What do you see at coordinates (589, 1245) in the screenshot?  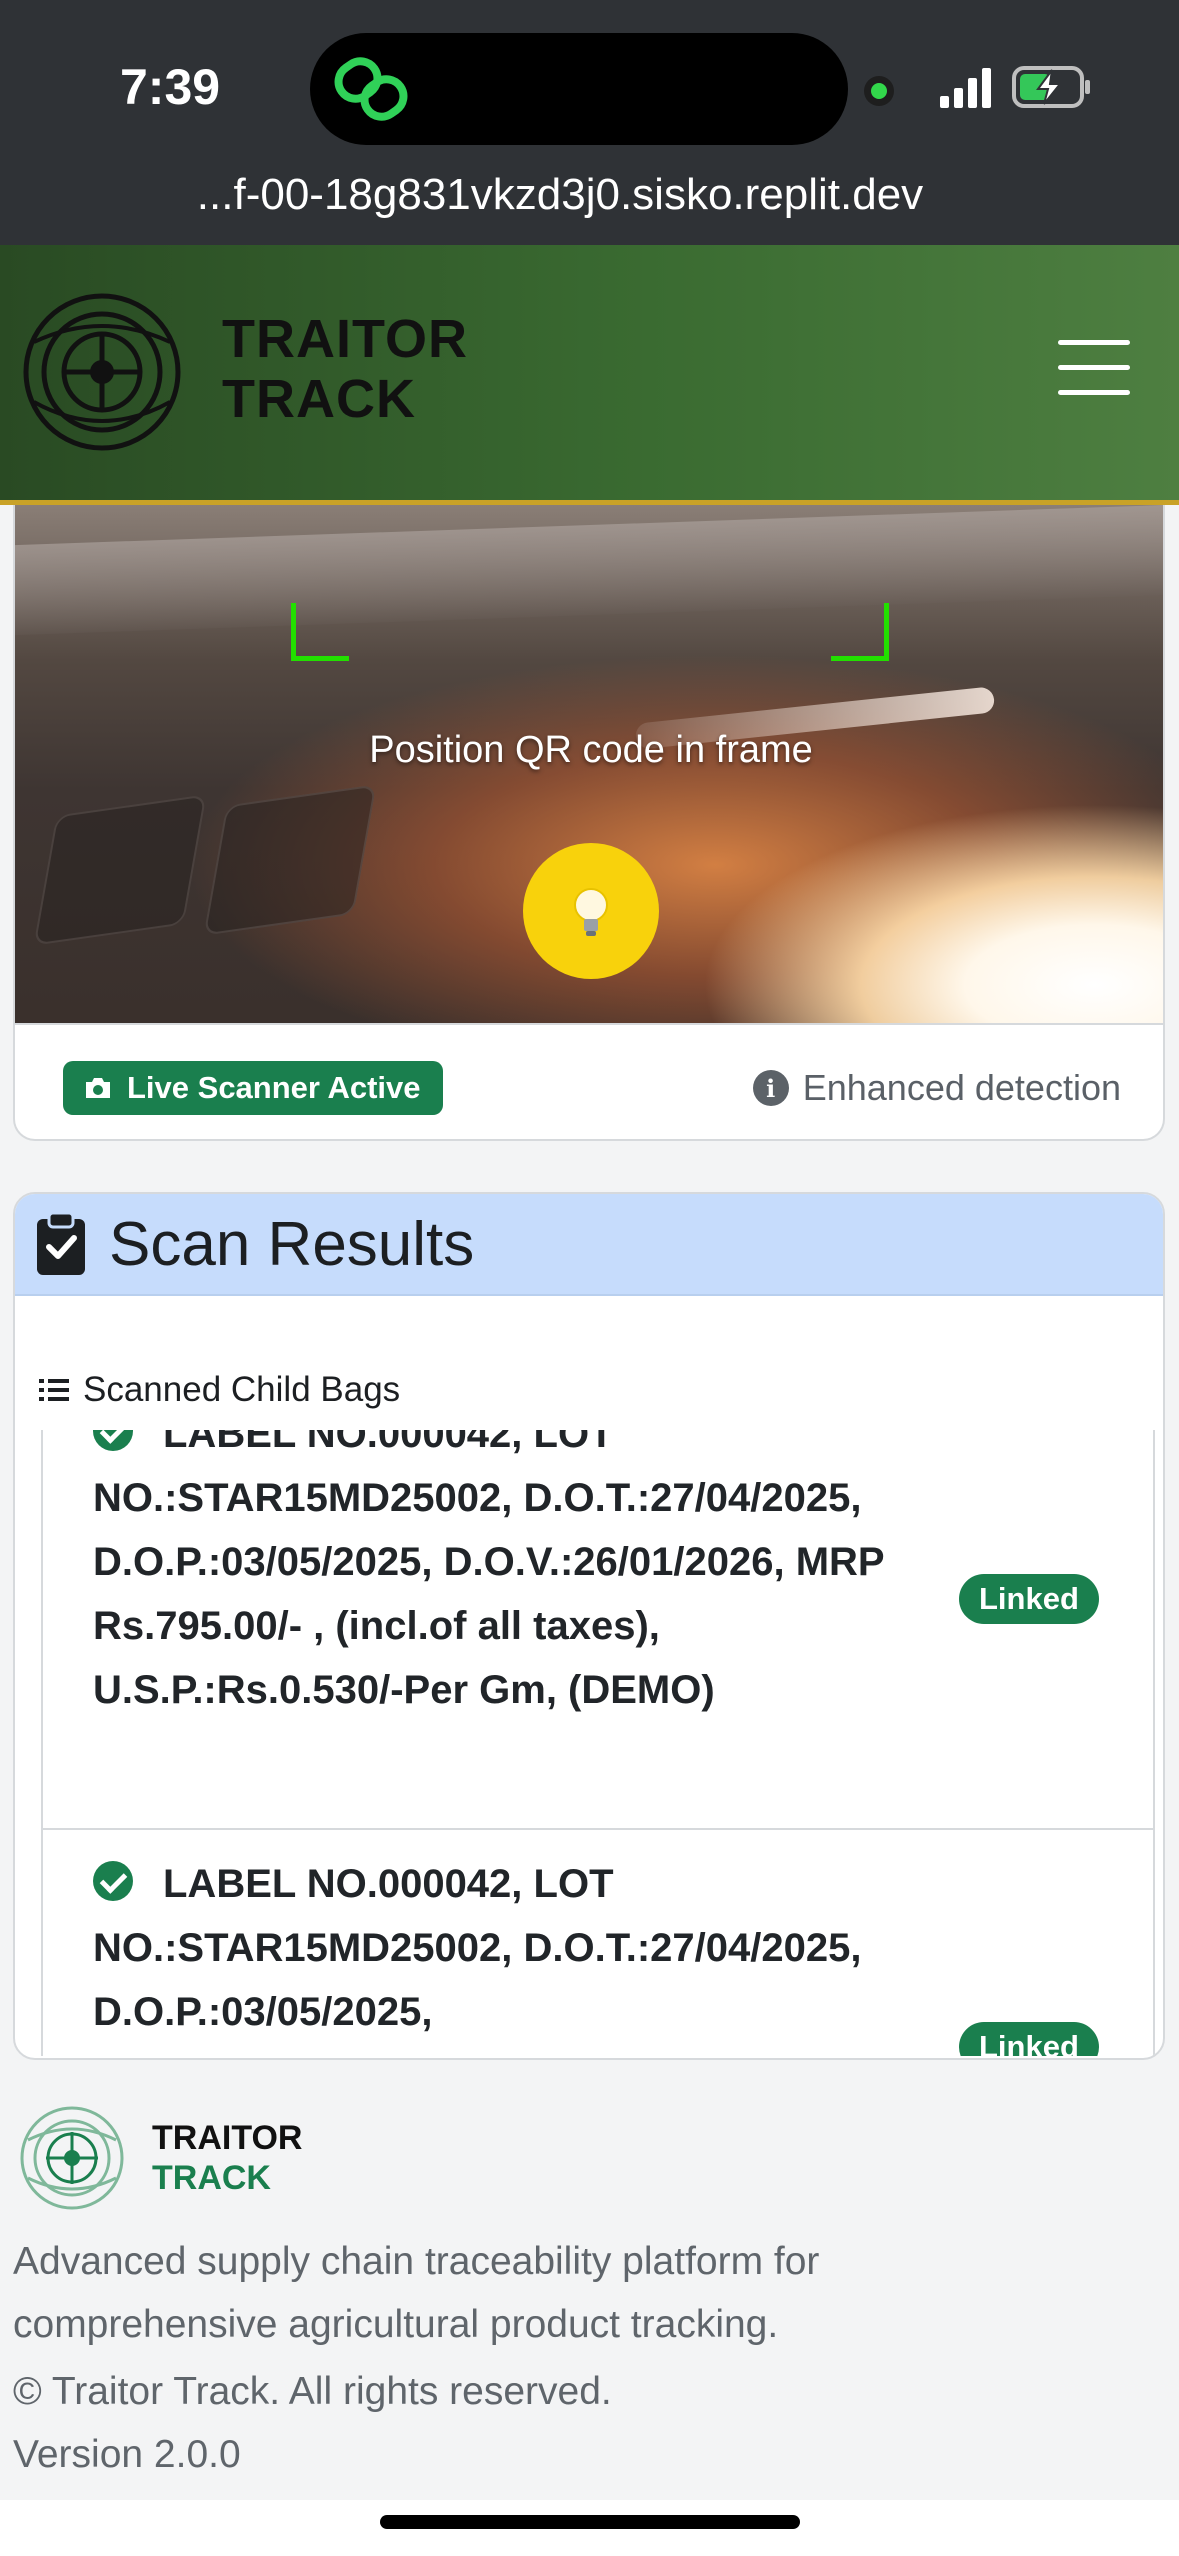 I see `scan-results-header: Scan Results` at bounding box center [589, 1245].